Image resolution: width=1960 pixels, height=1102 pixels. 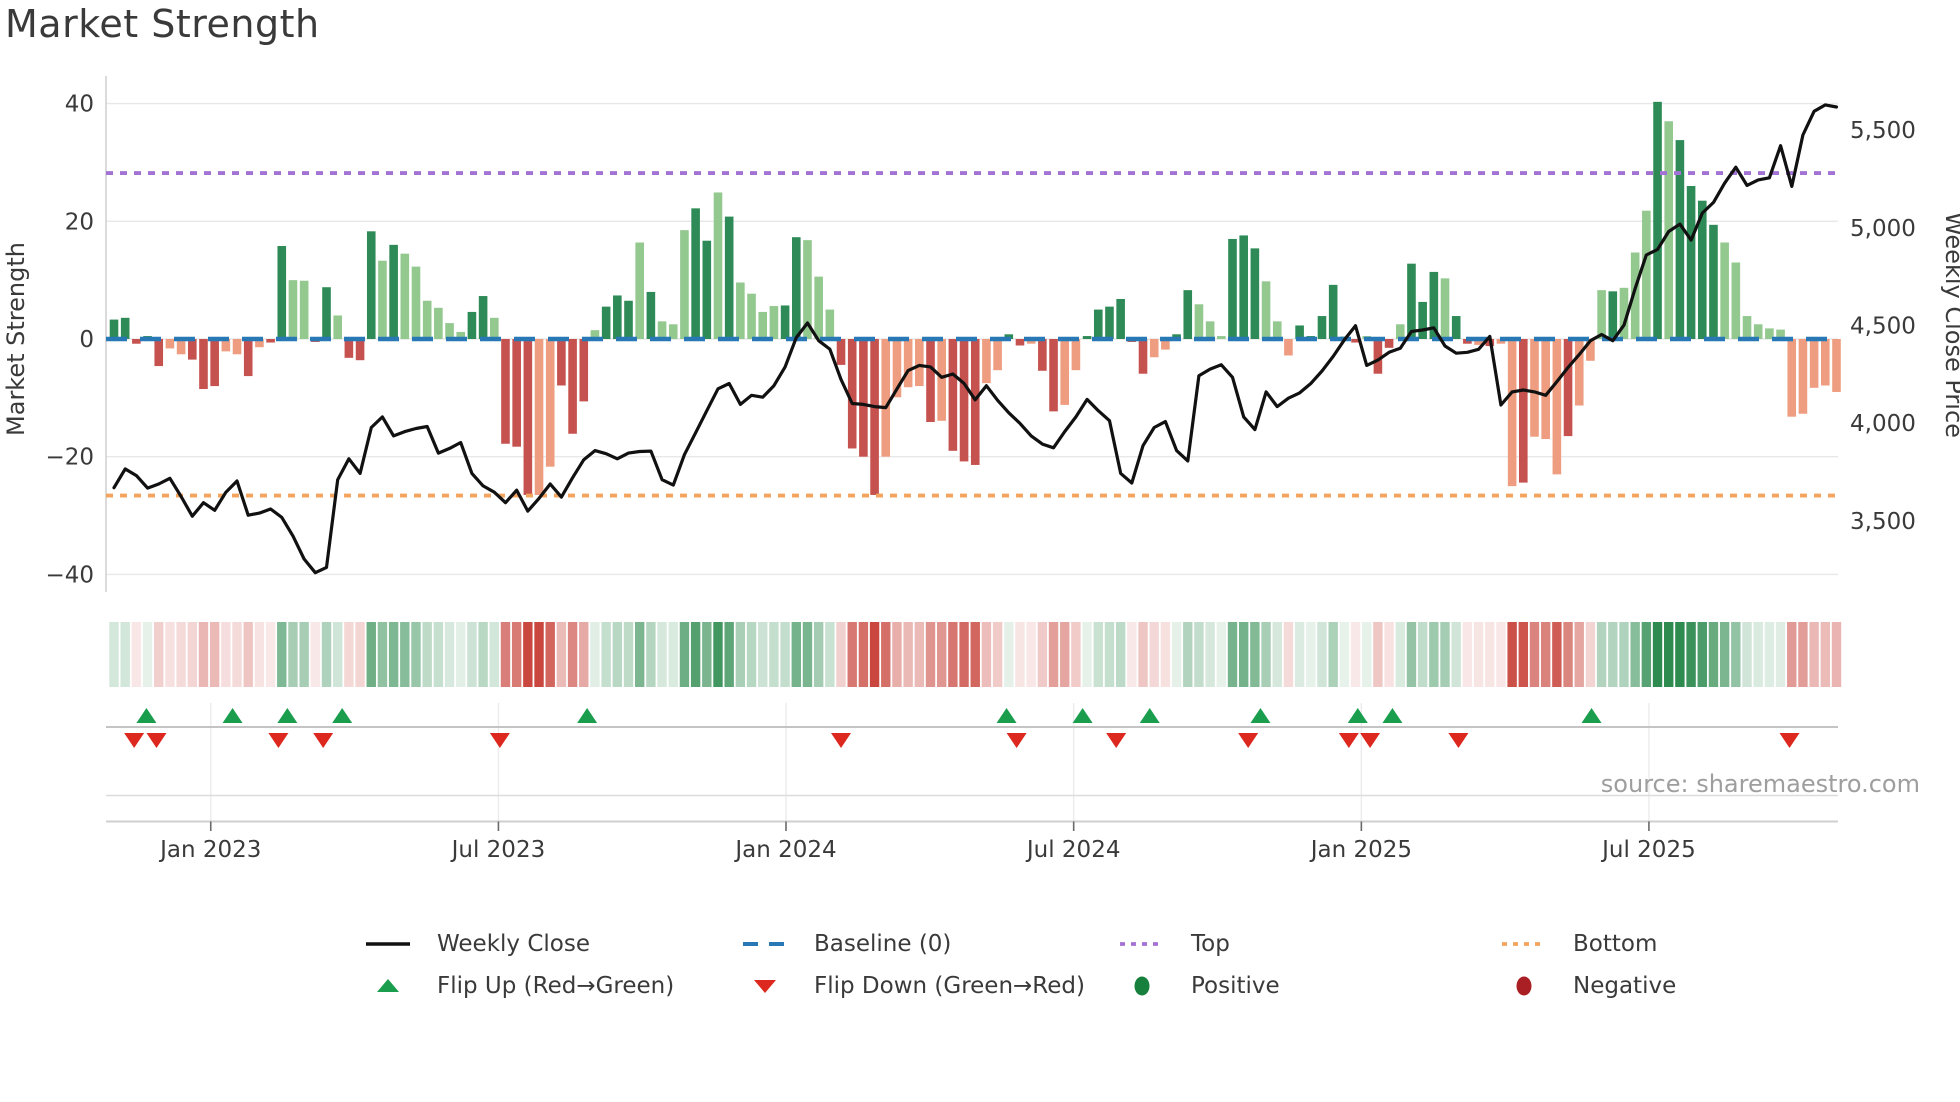 I want to click on y-axis-label-left: Market Strength, so click(x=16, y=339).